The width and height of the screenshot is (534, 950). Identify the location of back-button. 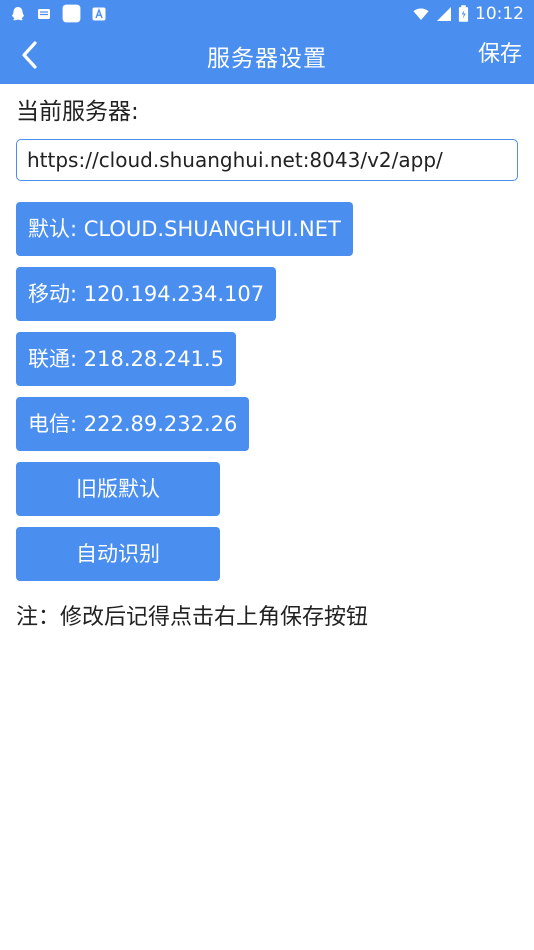
(30, 55).